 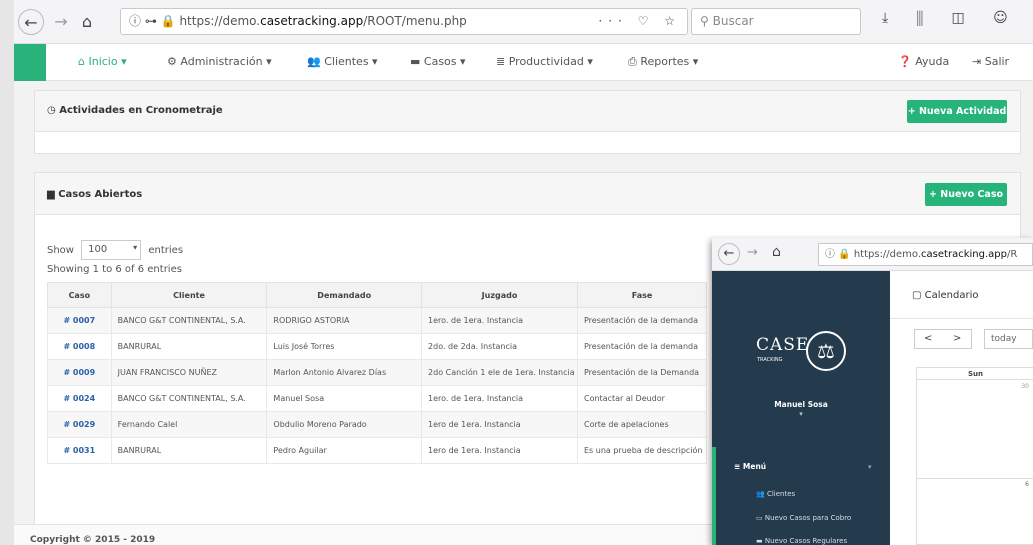 What do you see at coordinates (314, 61) in the screenshot?
I see `users-icon: 👥` at bounding box center [314, 61].